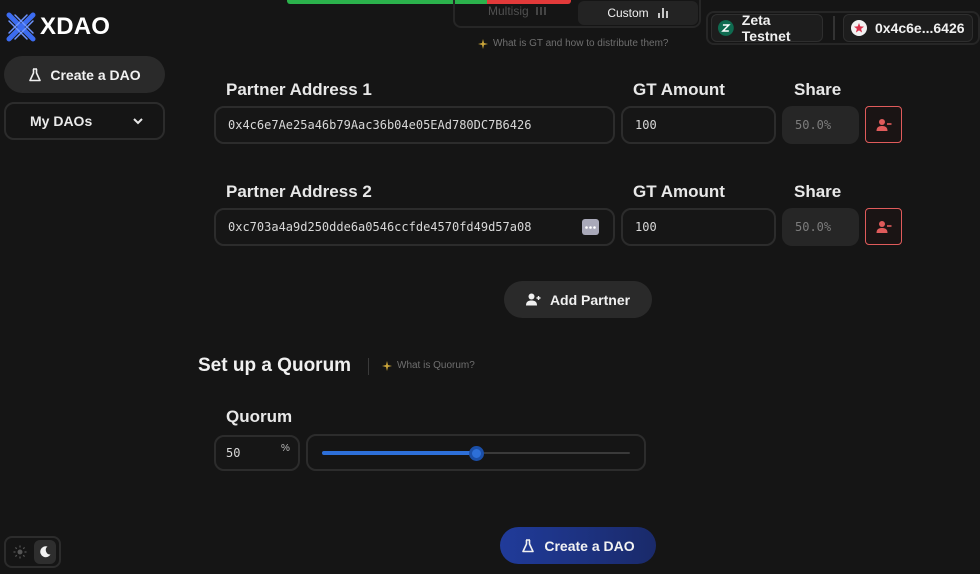 This screenshot has width=980, height=574. I want to click on dark-mode-option, so click(44, 552).